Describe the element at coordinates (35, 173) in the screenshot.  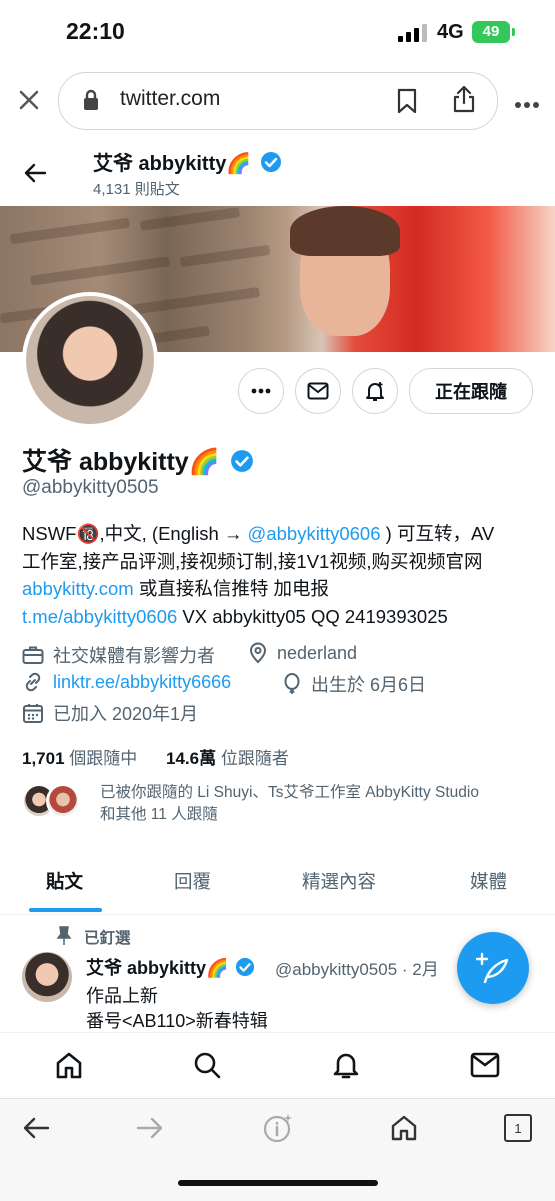
I see `back-arrow-icon` at that location.